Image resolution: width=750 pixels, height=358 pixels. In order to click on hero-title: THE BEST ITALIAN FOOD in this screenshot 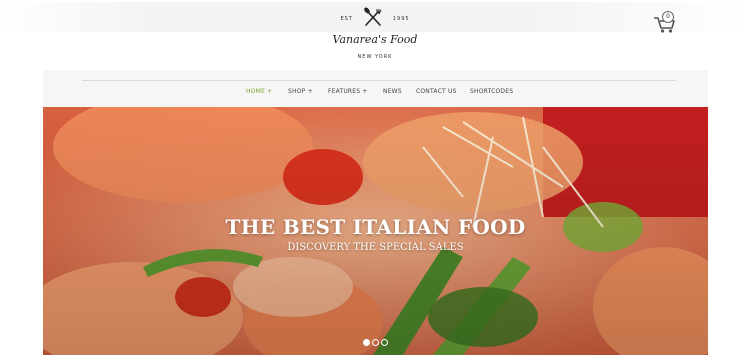, I will do `click(375, 227)`.